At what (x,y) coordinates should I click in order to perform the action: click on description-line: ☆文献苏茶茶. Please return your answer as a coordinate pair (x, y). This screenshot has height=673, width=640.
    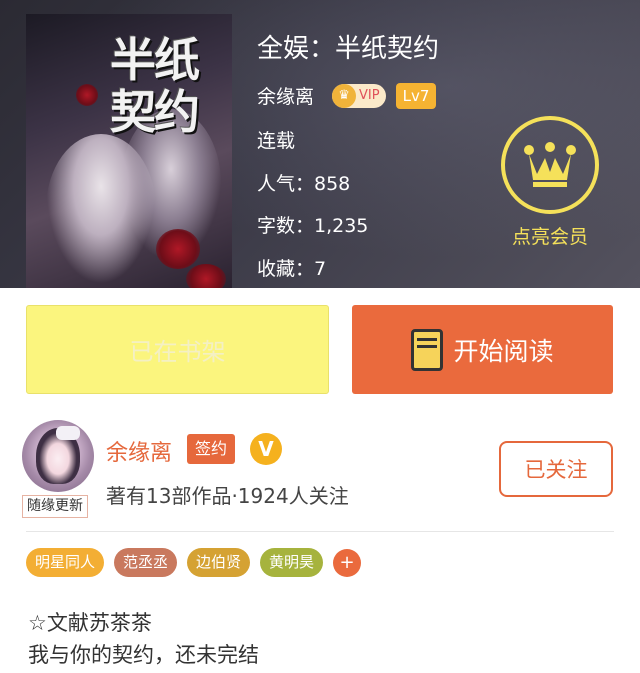
    Looking at the image, I should click on (90, 623).